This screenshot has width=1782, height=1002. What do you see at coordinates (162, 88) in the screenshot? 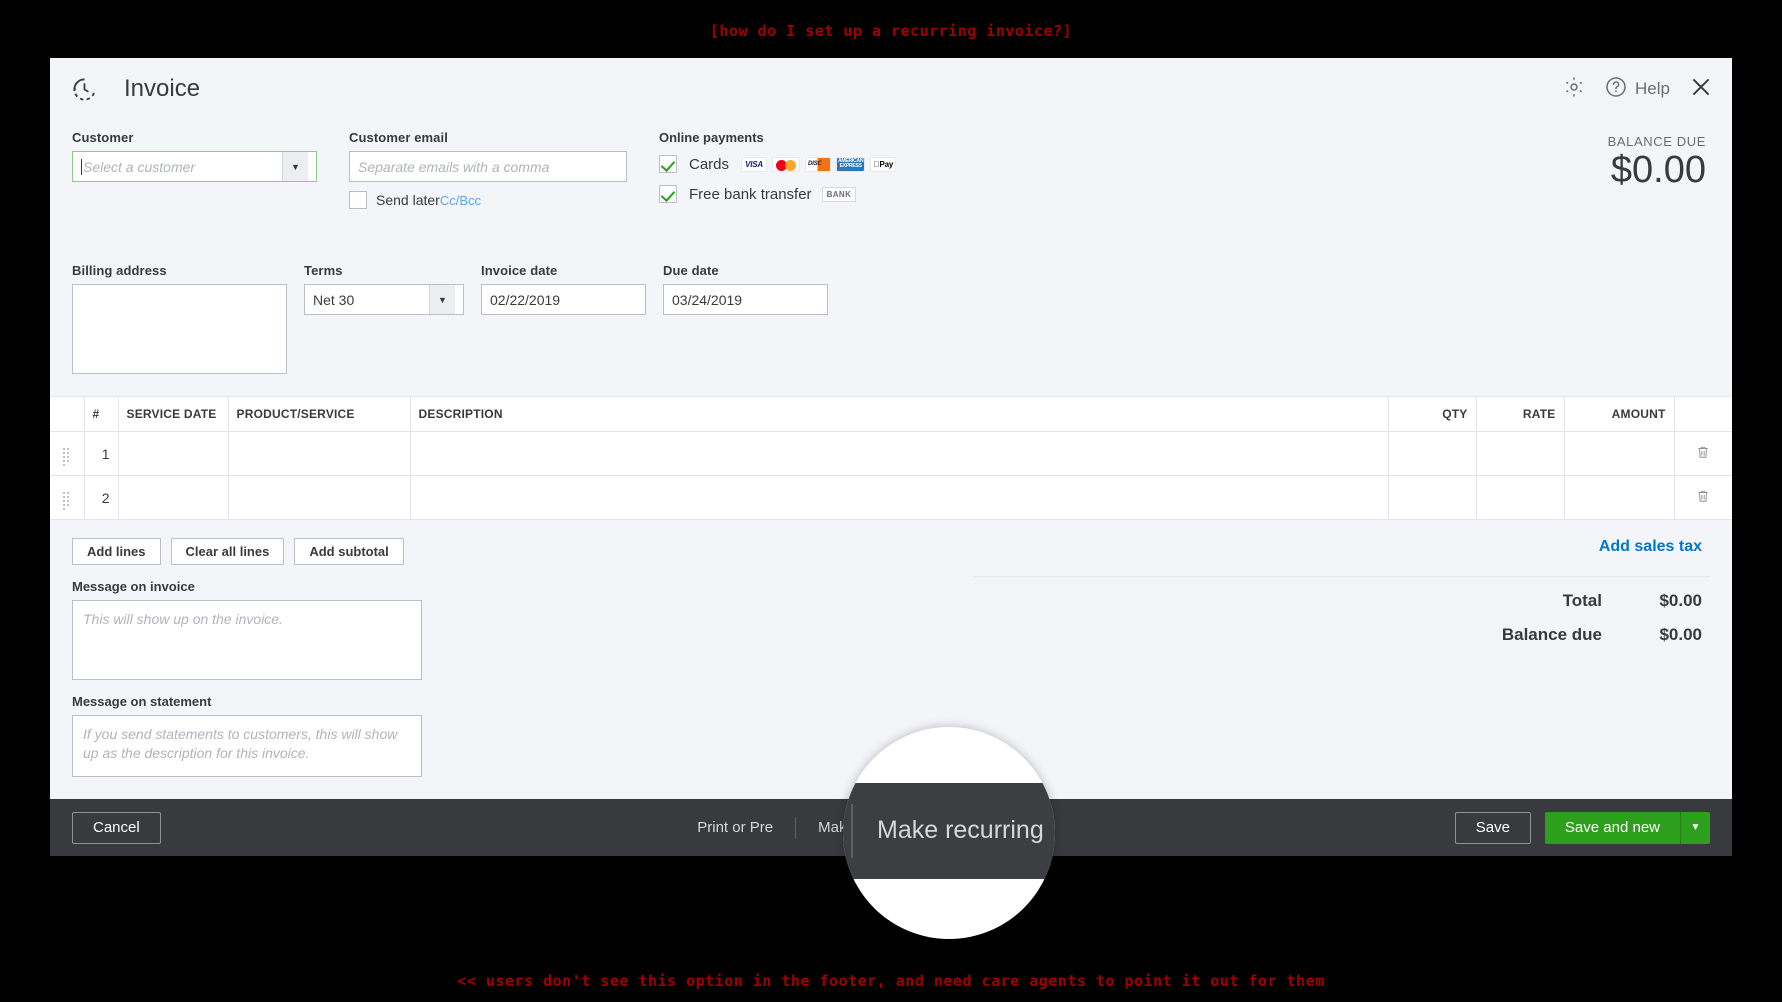
I see `page-title: Invoice` at bounding box center [162, 88].